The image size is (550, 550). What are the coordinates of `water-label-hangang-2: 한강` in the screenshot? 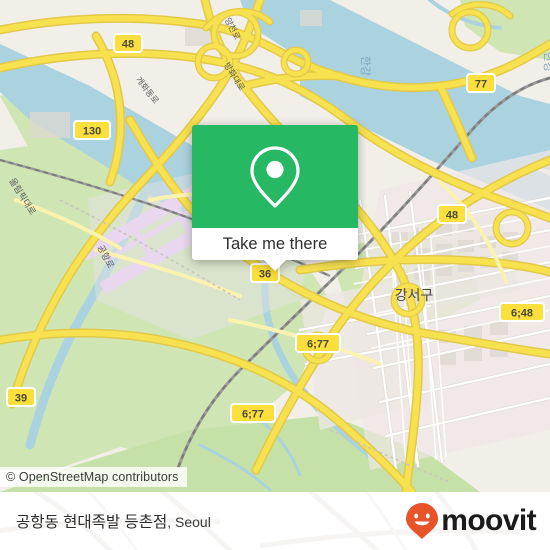 It's located at (546, 62).